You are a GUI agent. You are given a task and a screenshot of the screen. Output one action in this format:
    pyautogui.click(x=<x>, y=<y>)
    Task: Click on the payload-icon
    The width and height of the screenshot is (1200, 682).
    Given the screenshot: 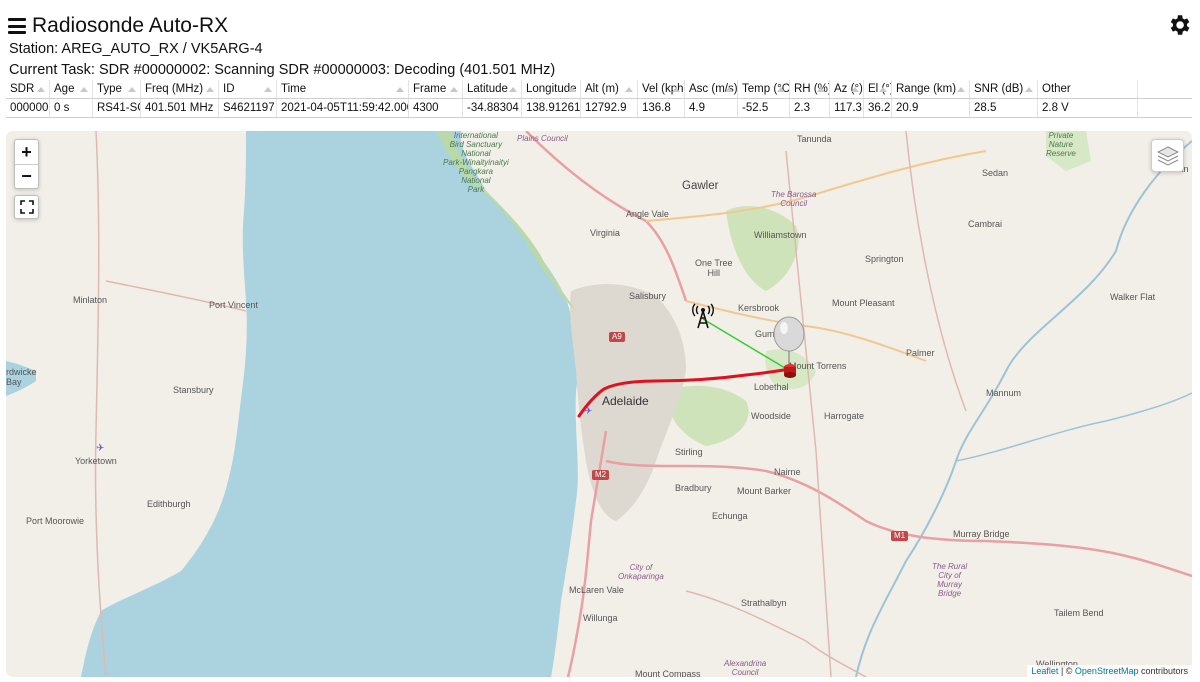 What is the action you would take?
    pyautogui.click(x=790, y=371)
    